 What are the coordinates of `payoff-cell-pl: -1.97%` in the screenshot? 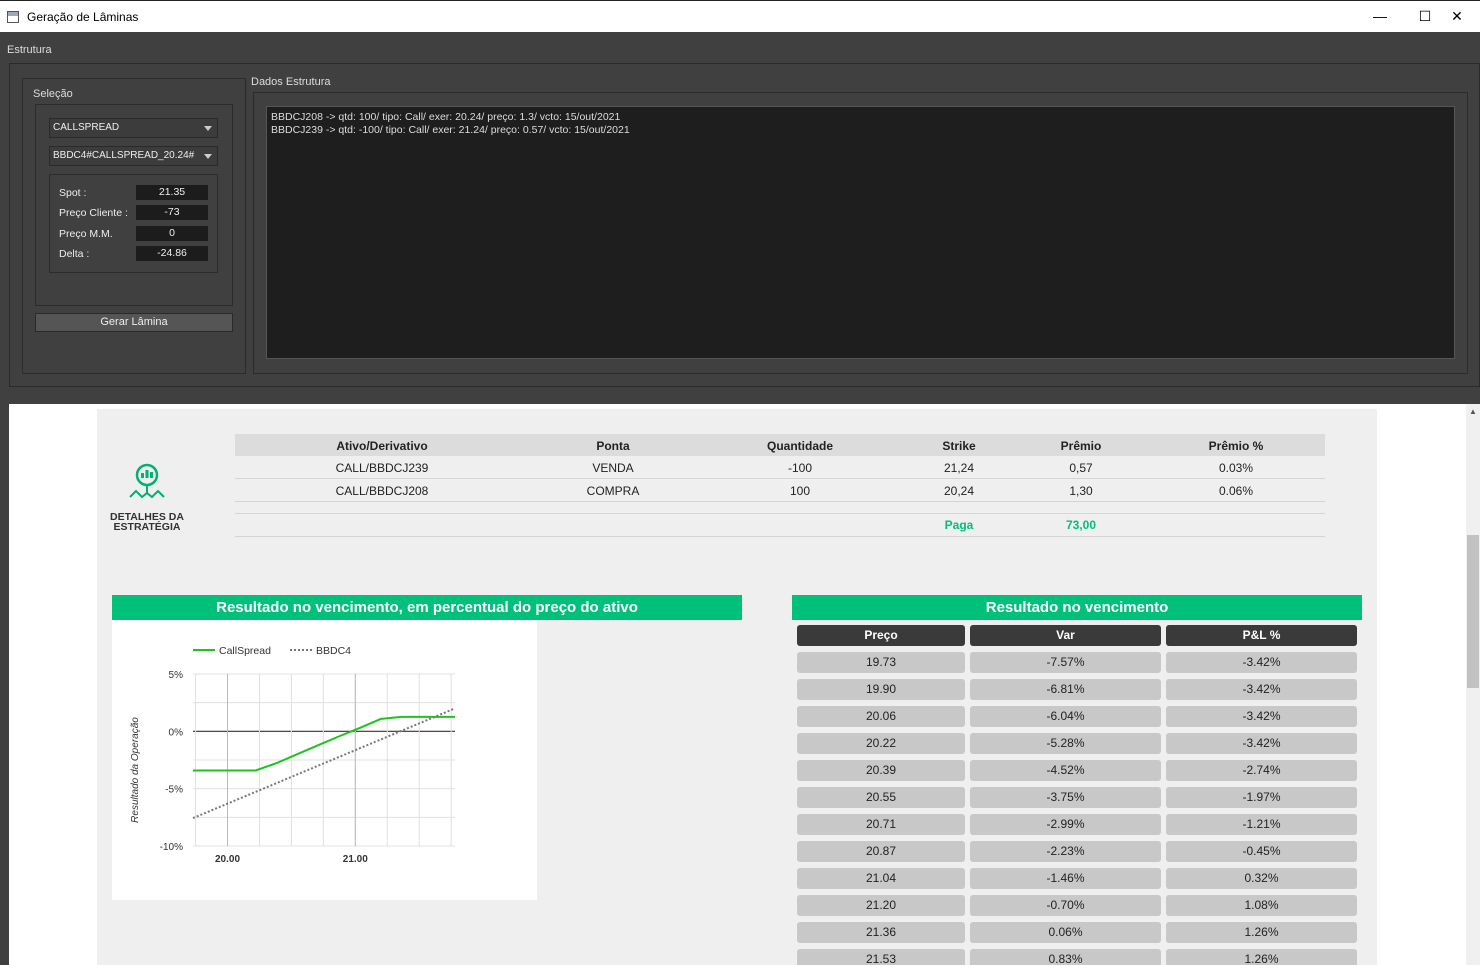 It's located at (1261, 797).